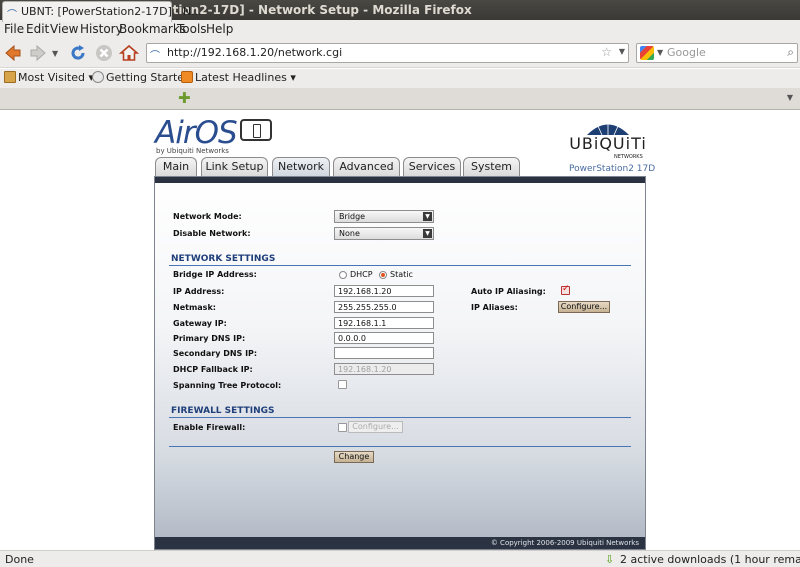 The image size is (800, 567). What do you see at coordinates (606, 52) in the screenshot?
I see `bookmark-star-icon: ☆` at bounding box center [606, 52].